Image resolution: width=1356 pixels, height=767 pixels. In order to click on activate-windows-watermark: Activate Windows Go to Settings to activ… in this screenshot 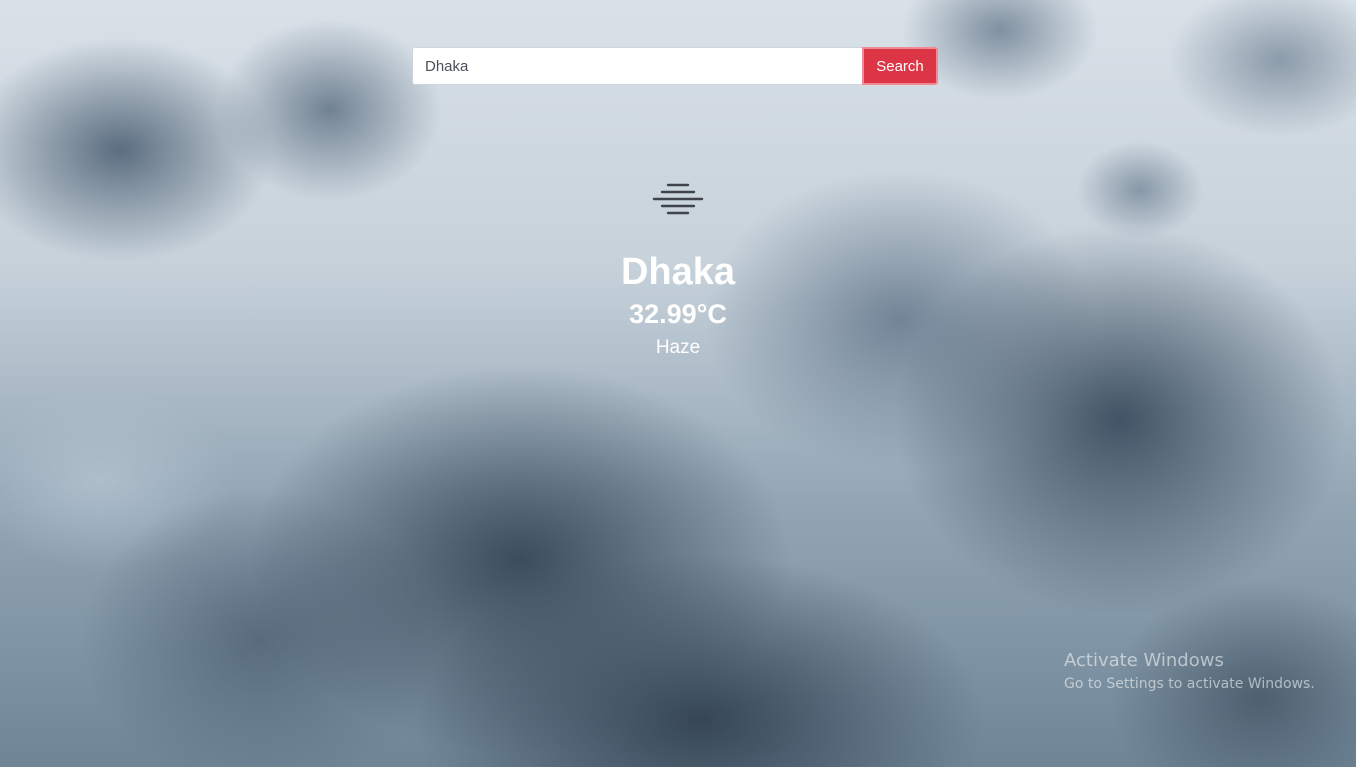, I will do `click(1189, 672)`.